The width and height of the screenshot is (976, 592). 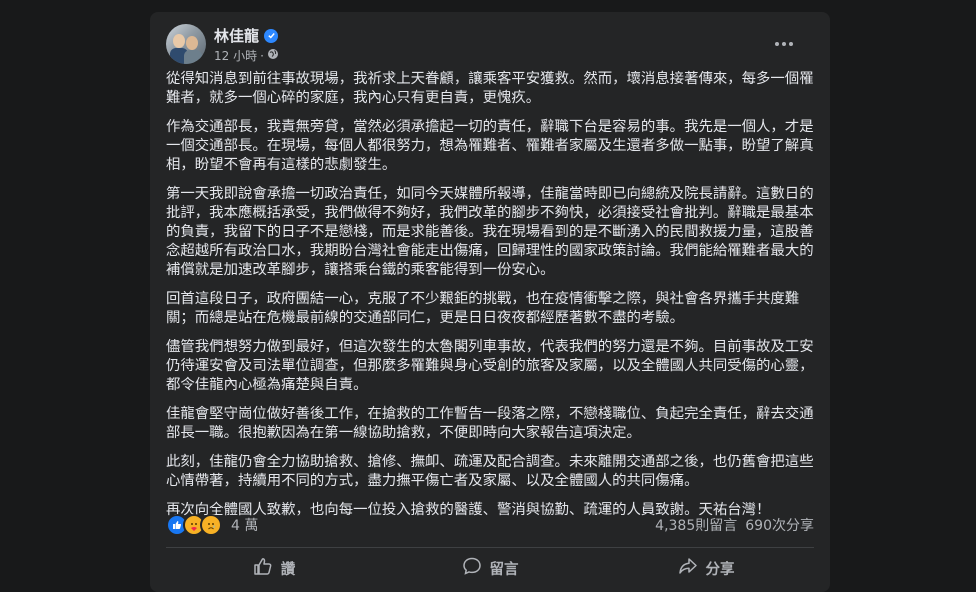 What do you see at coordinates (235, 55) in the screenshot?
I see `post-time: 12 小時` at bounding box center [235, 55].